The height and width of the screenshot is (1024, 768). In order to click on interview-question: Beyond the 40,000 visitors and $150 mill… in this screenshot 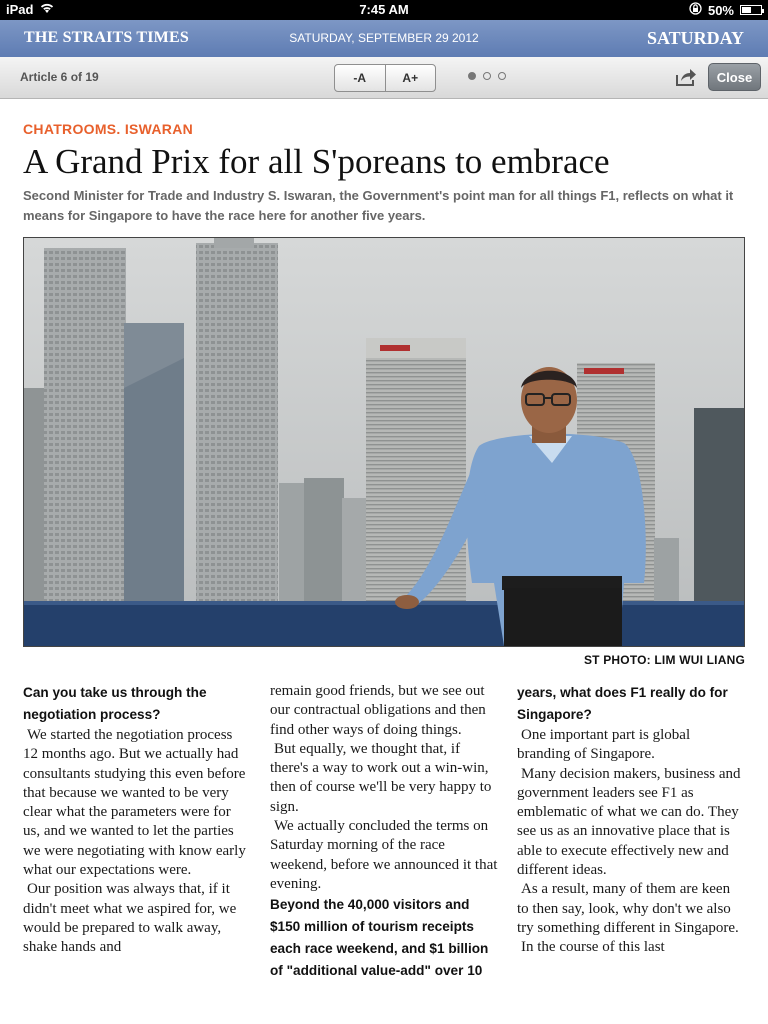, I will do `click(379, 938)`.